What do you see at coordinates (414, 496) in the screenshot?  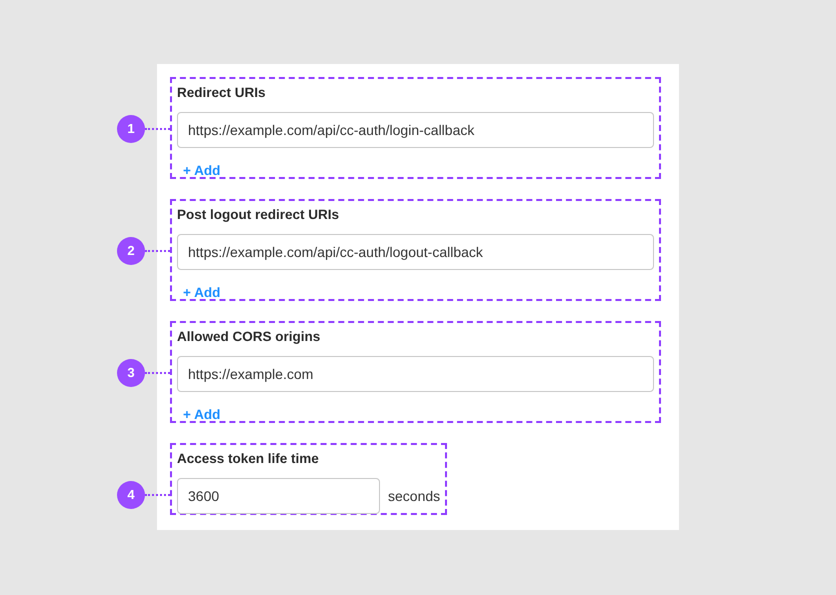 I see `unit-label: seconds` at bounding box center [414, 496].